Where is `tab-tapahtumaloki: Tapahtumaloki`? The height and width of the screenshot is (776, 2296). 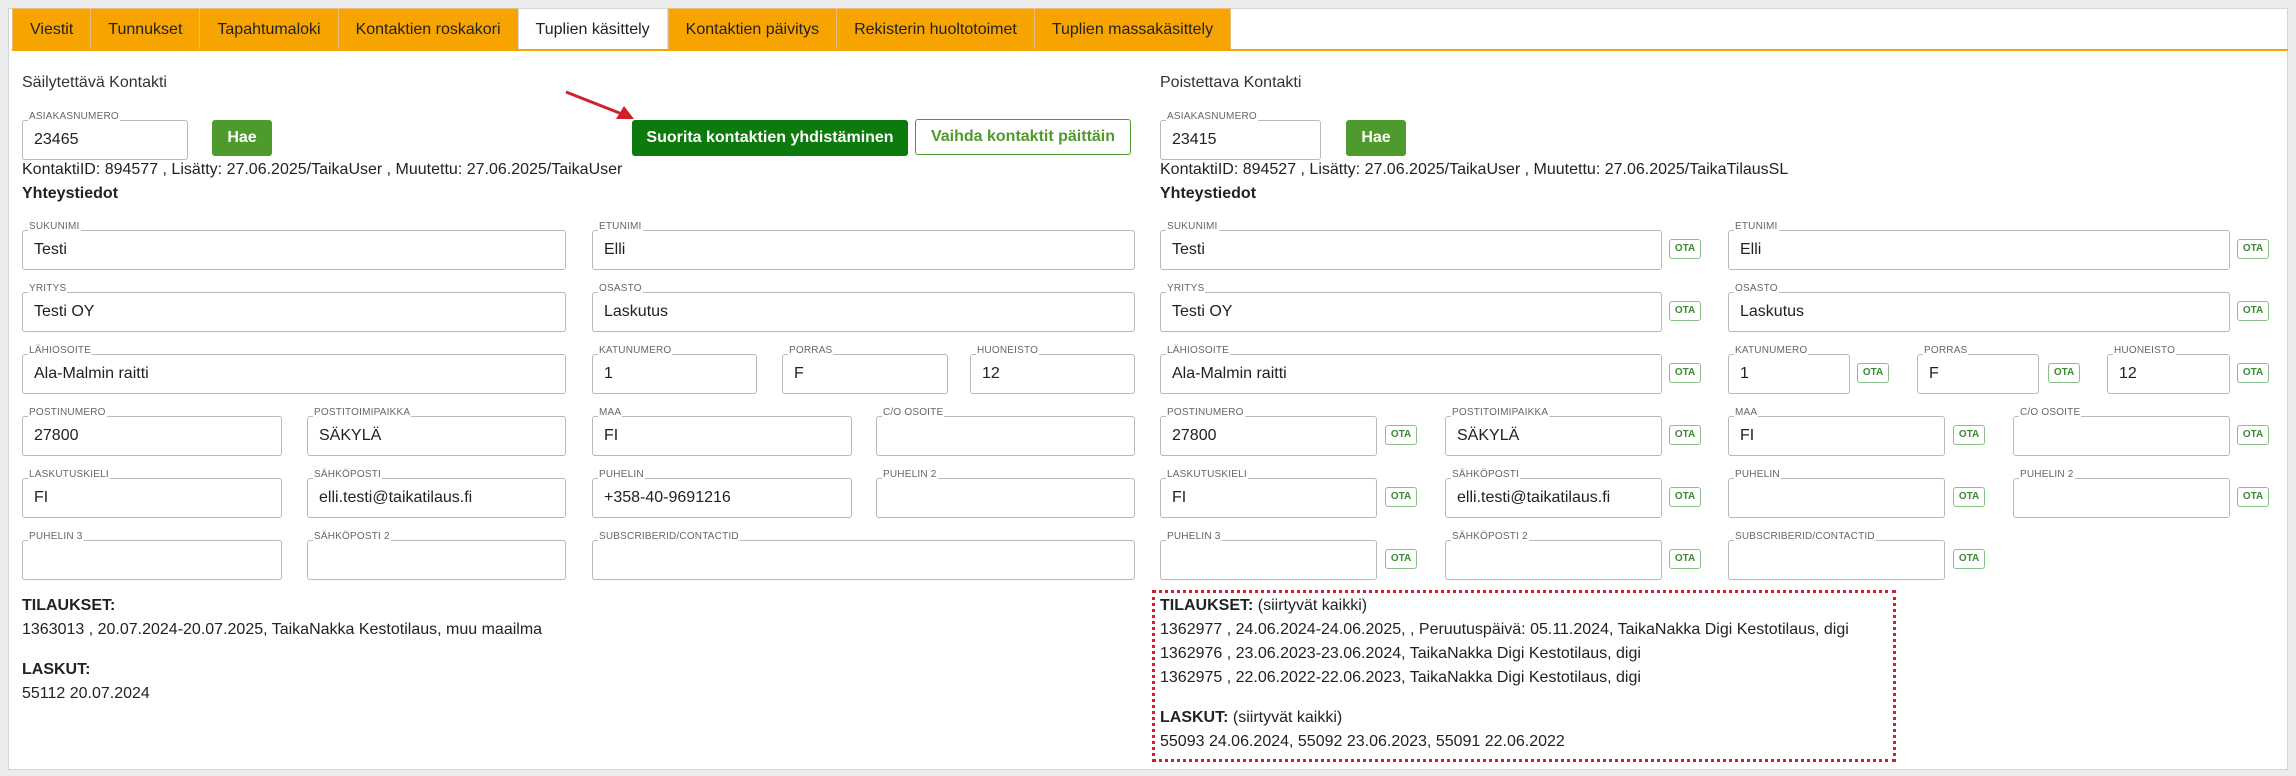 tab-tapahtumaloki: Tapahtumaloki is located at coordinates (268, 29).